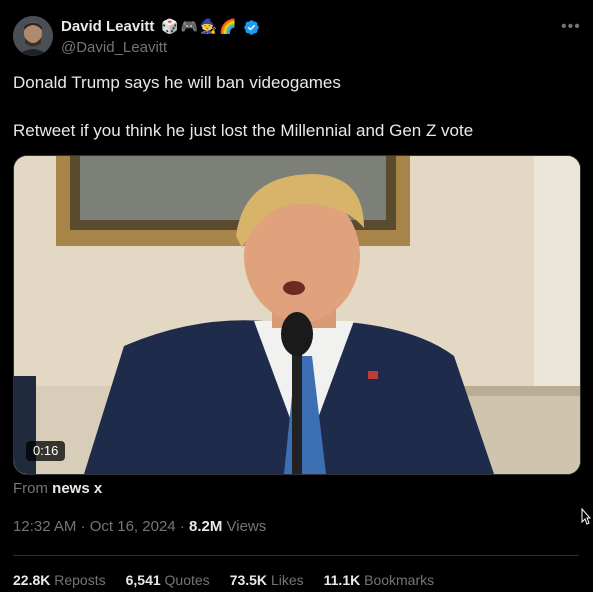  I want to click on likes-count: 73.5K, so click(248, 580).